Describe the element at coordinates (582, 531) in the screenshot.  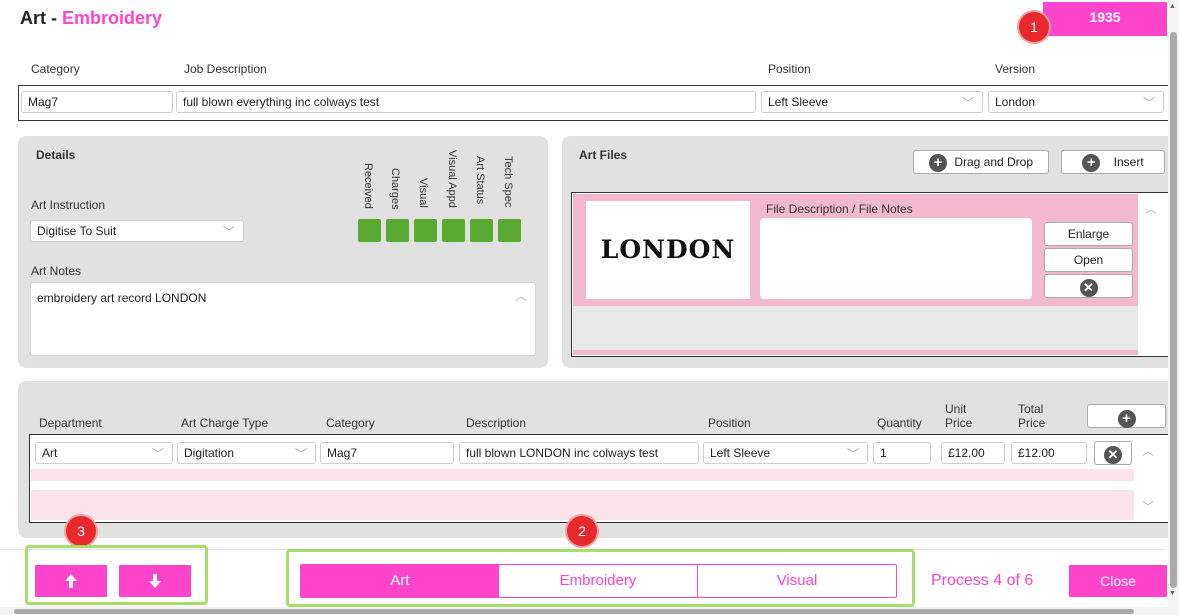
I see `annotation-badge-2: 2` at that location.